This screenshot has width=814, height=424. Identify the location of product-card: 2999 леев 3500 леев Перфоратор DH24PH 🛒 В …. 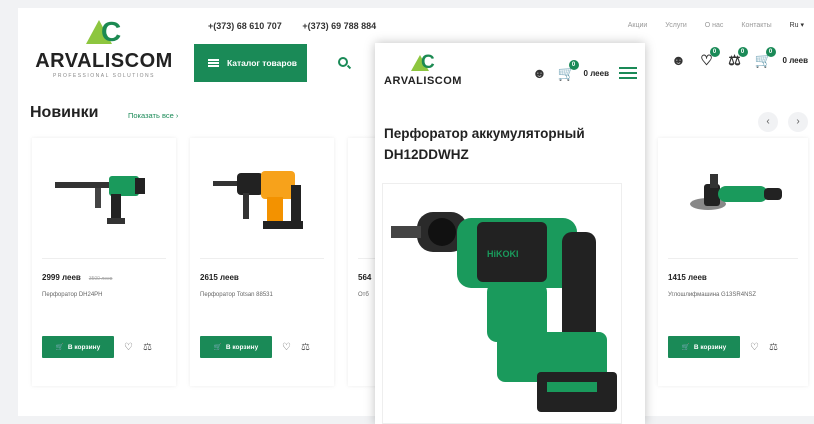
(104, 262).